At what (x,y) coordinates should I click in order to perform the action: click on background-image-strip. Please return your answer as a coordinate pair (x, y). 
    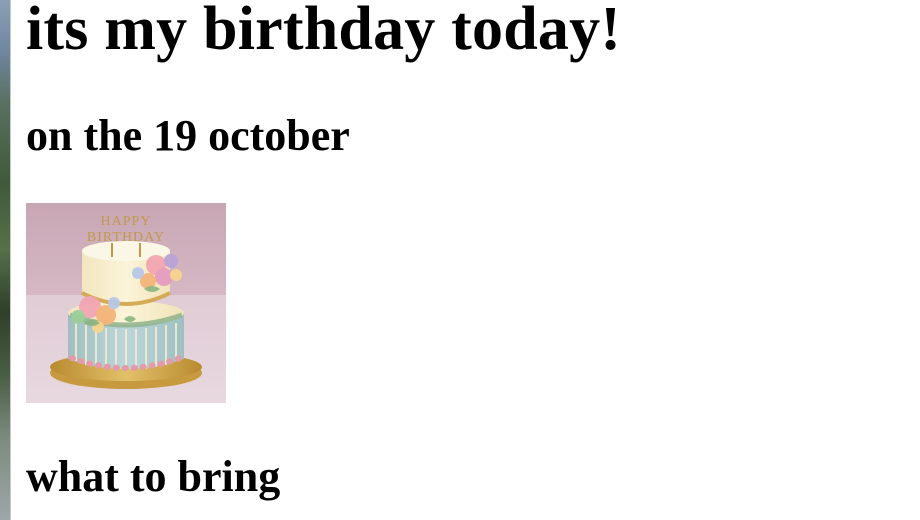
    Looking at the image, I should click on (5, 260).